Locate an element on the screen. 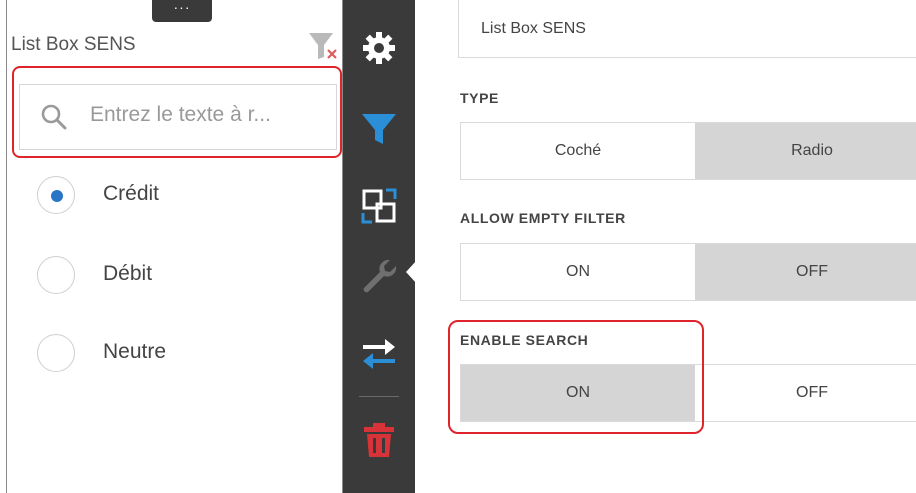 The height and width of the screenshot is (493, 916). type-label: TYPE is located at coordinates (479, 98).